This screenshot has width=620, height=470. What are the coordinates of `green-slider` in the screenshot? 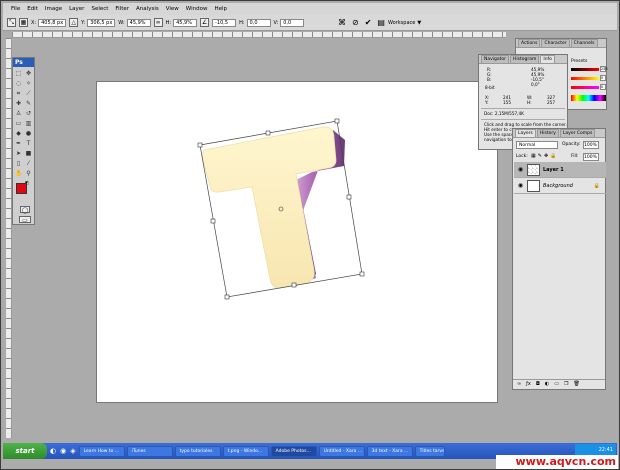 It's located at (585, 78).